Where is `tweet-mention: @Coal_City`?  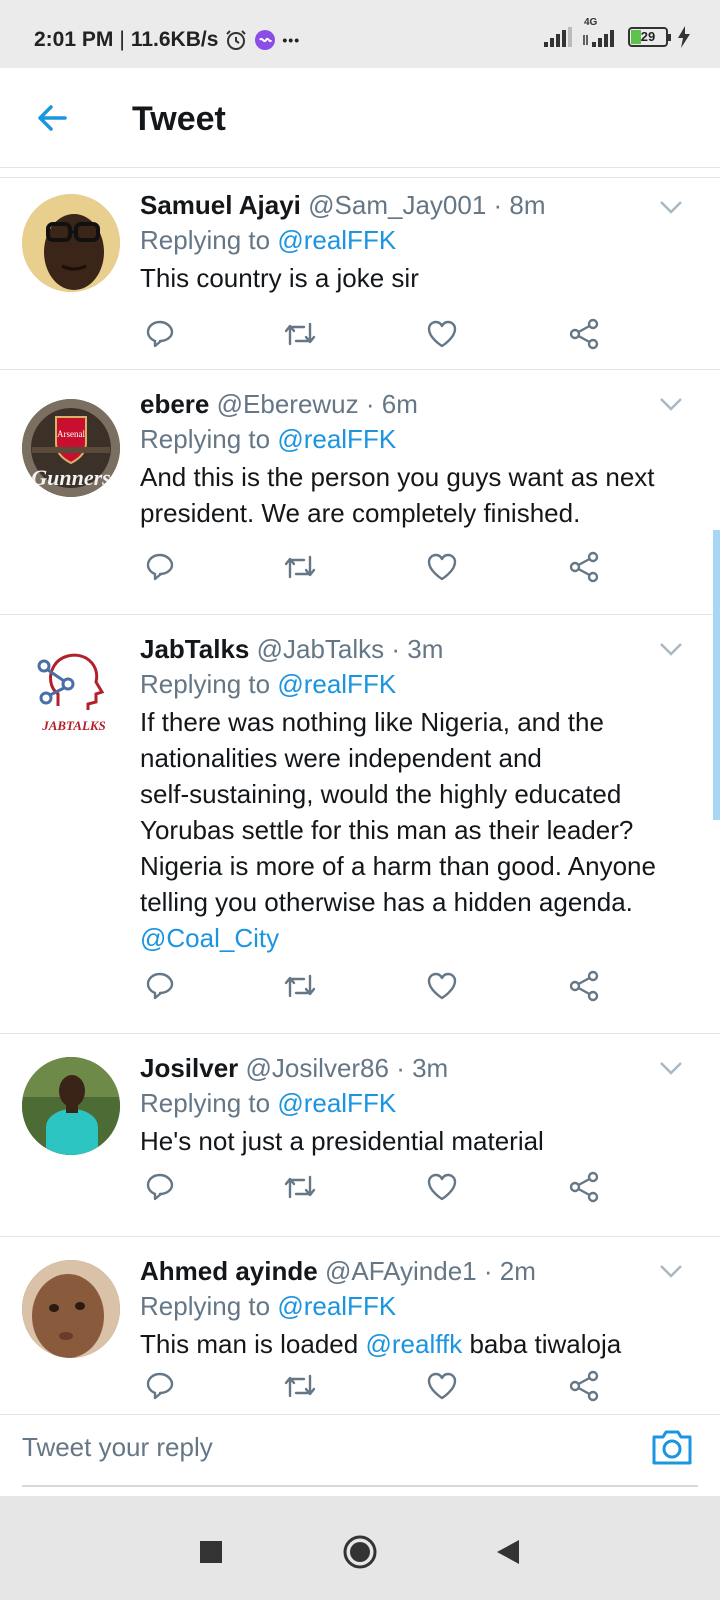
tweet-mention: @Coal_City is located at coordinates (420, 938).